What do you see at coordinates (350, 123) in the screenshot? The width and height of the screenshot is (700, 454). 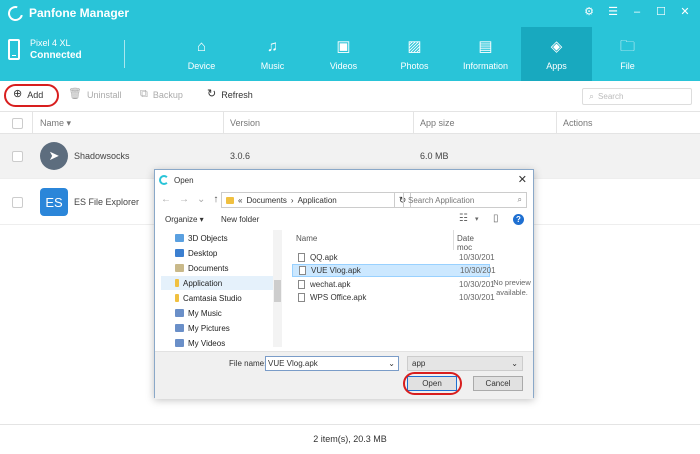 I see `apps-table-header: Name ▾ Version App size Actions` at bounding box center [350, 123].